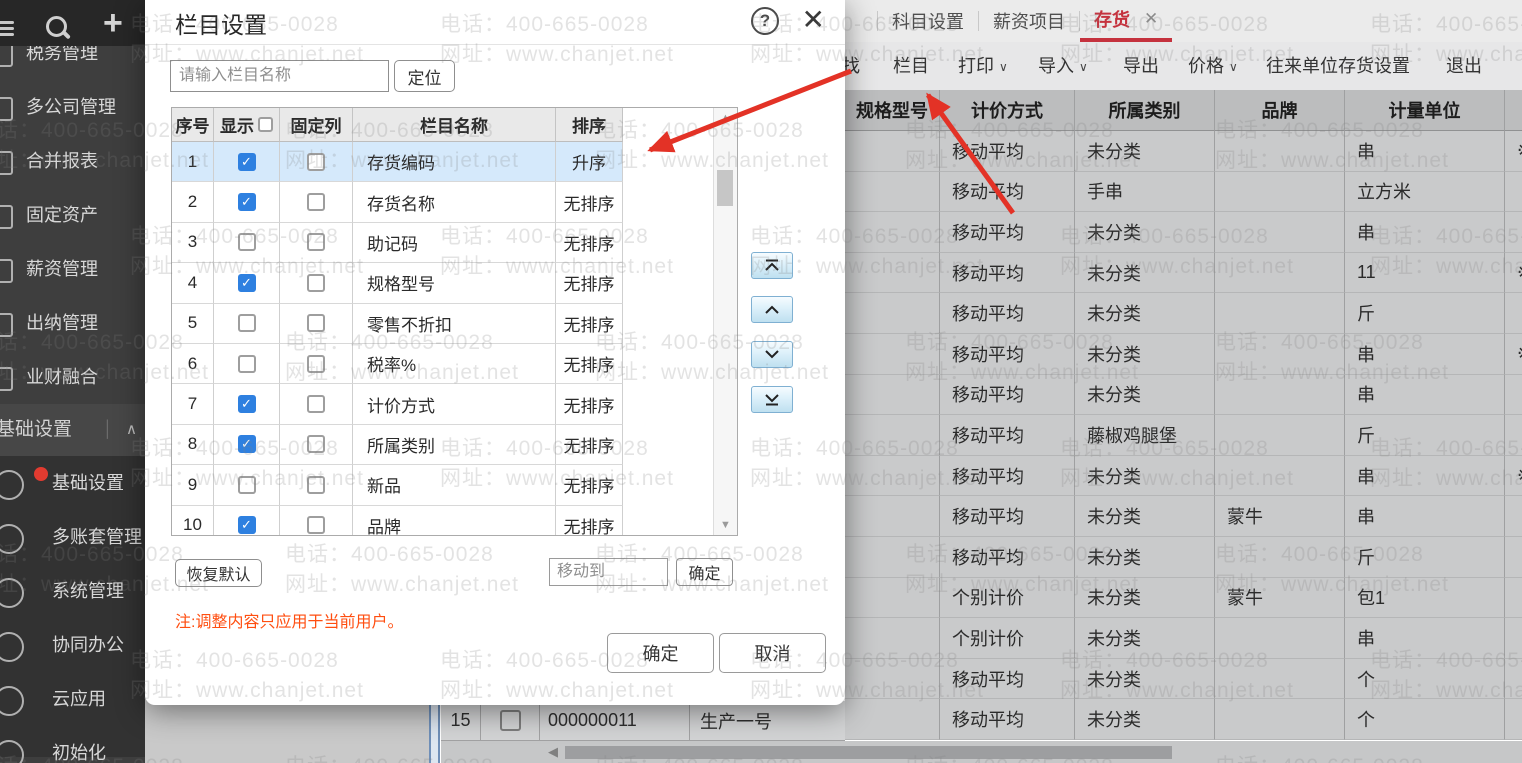 This screenshot has height=763, width=1522. I want to click on toolbar-button-栏目: 栏目, so click(911, 66).